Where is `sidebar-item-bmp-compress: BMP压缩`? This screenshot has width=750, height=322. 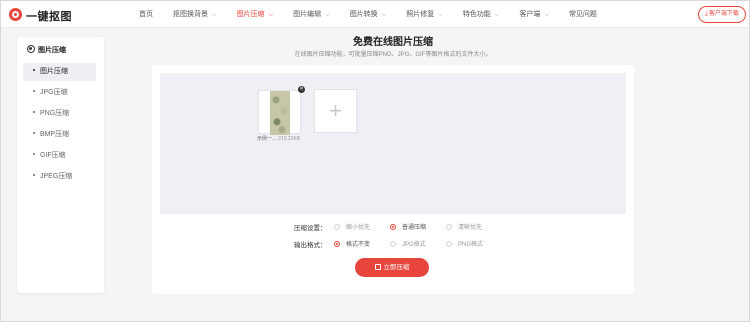
sidebar-item-bmp-compress: BMP压缩 is located at coordinates (59, 135).